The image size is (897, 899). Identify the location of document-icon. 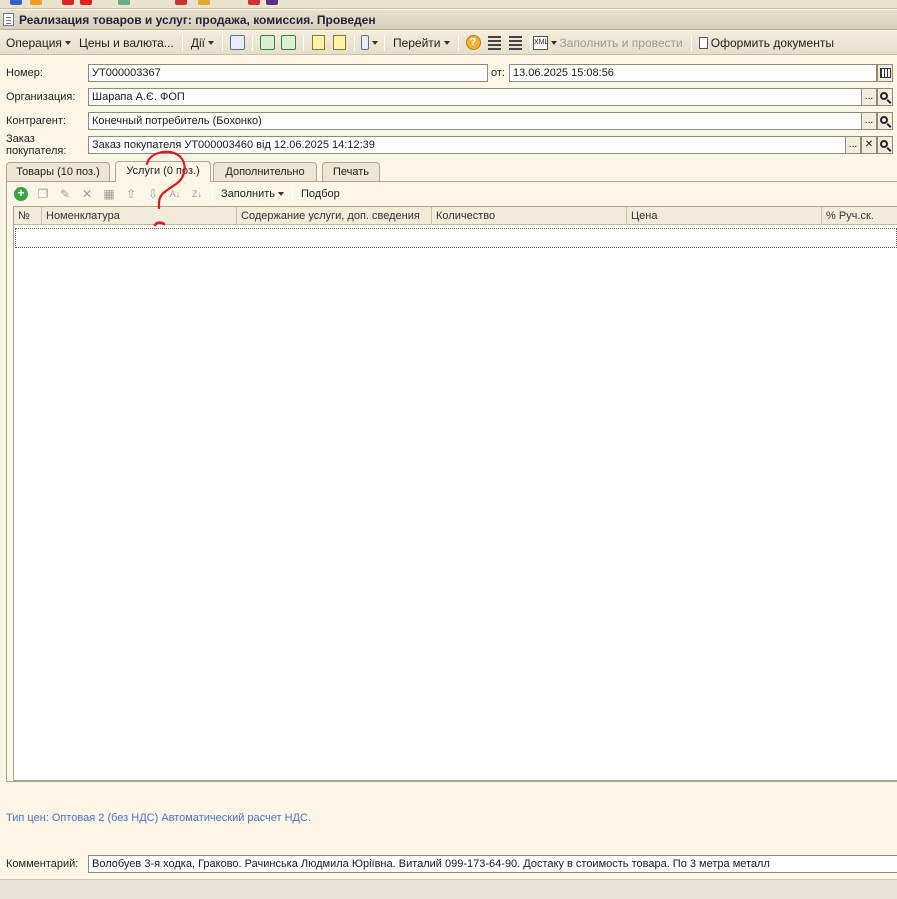
(8, 19).